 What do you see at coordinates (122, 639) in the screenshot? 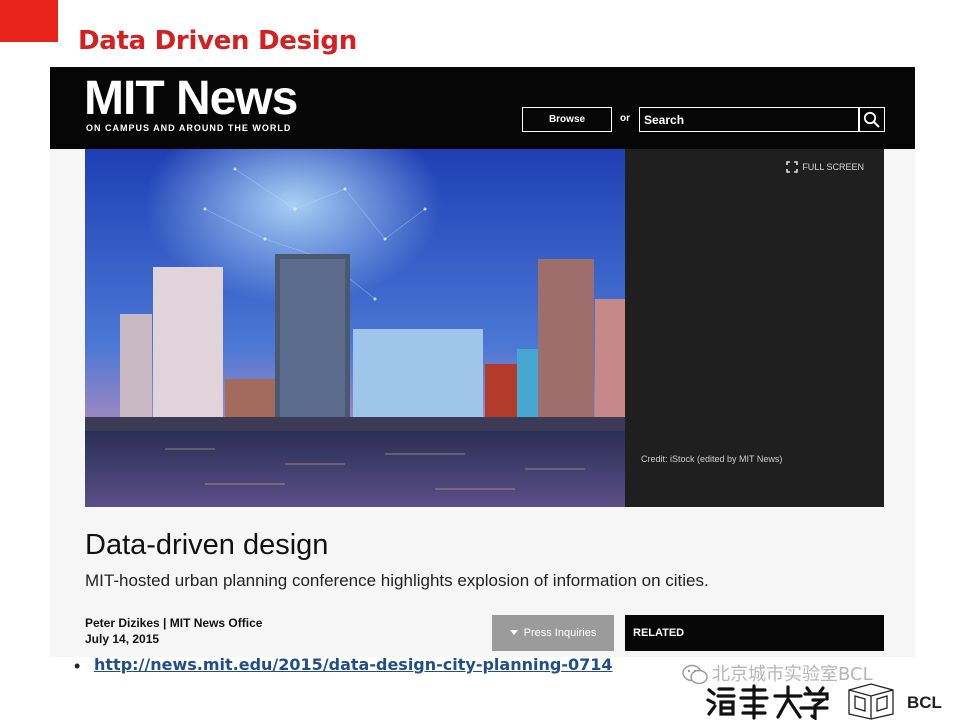
I see `article-date: July 14, 2015` at bounding box center [122, 639].